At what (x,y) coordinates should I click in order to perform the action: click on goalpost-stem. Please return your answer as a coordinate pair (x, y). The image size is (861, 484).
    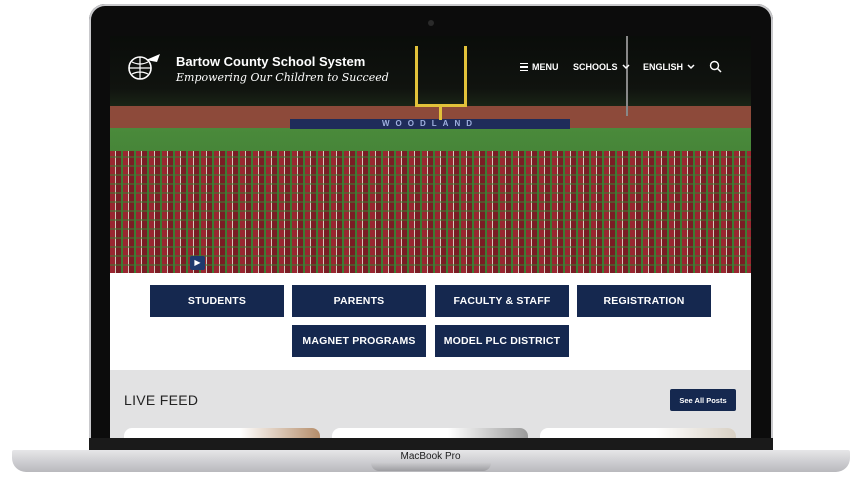
    Looking at the image, I should click on (440, 113).